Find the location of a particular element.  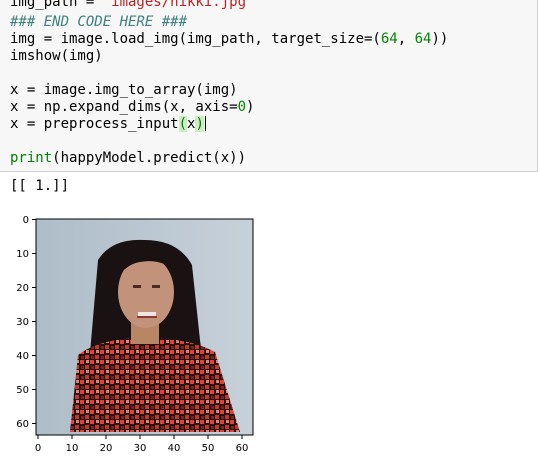

y-tick-label: 0 is located at coordinates (26, 220).